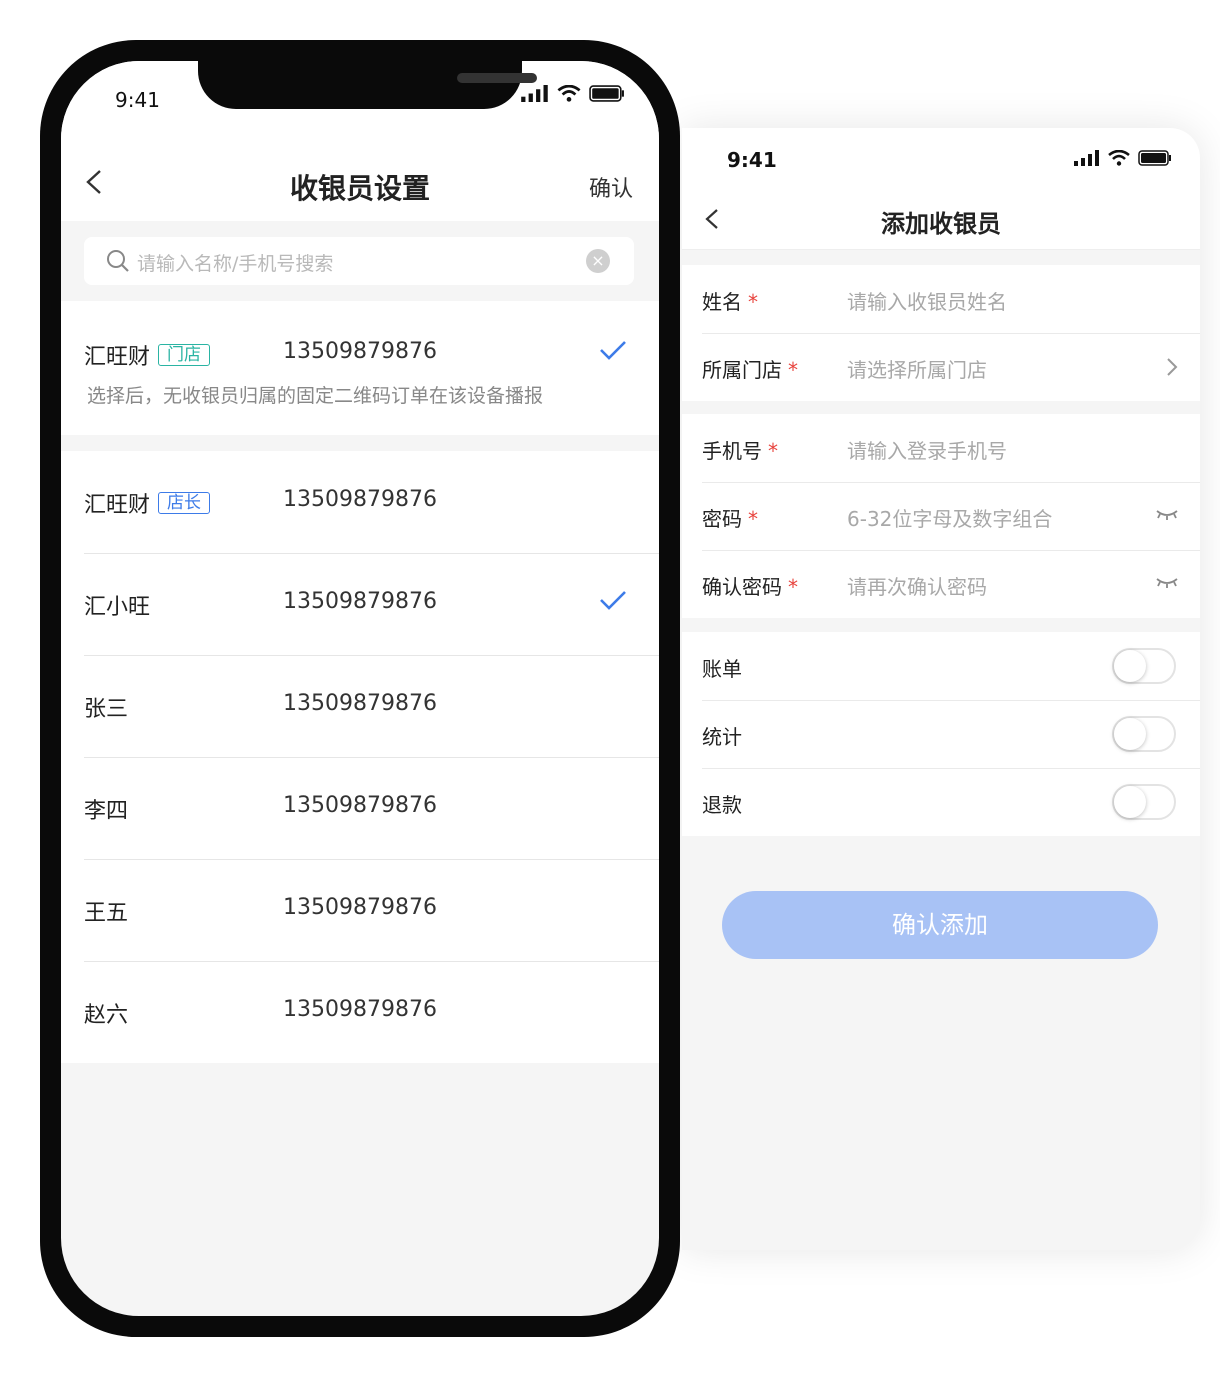 This screenshot has height=1378, width=1220. Describe the element at coordinates (941, 666) in the screenshot. I see `permission-row-bill: 账单` at that location.